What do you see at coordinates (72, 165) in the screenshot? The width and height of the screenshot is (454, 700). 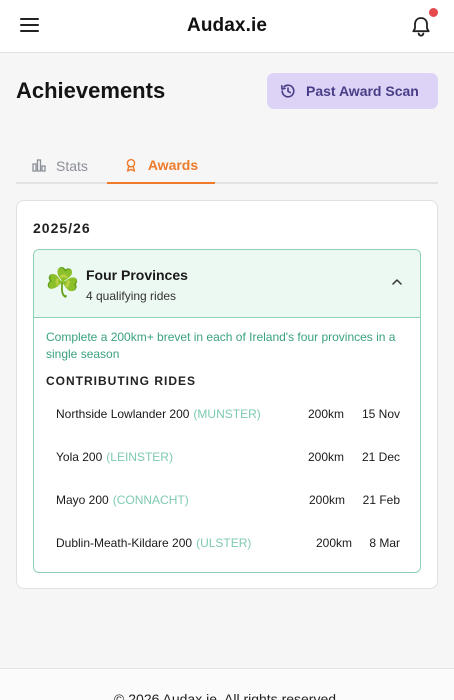 I see `tab-stats-label: Stats` at bounding box center [72, 165].